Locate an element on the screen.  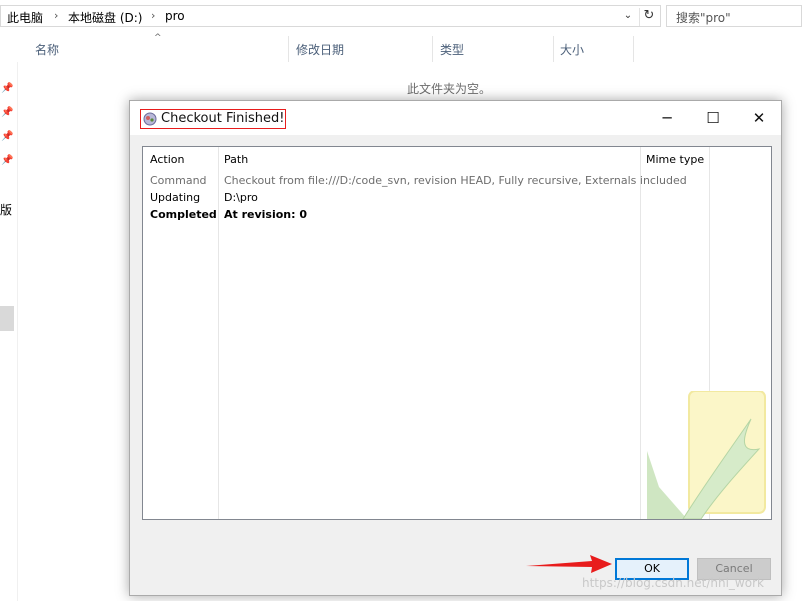
row-action: Updating is located at coordinates (175, 197).